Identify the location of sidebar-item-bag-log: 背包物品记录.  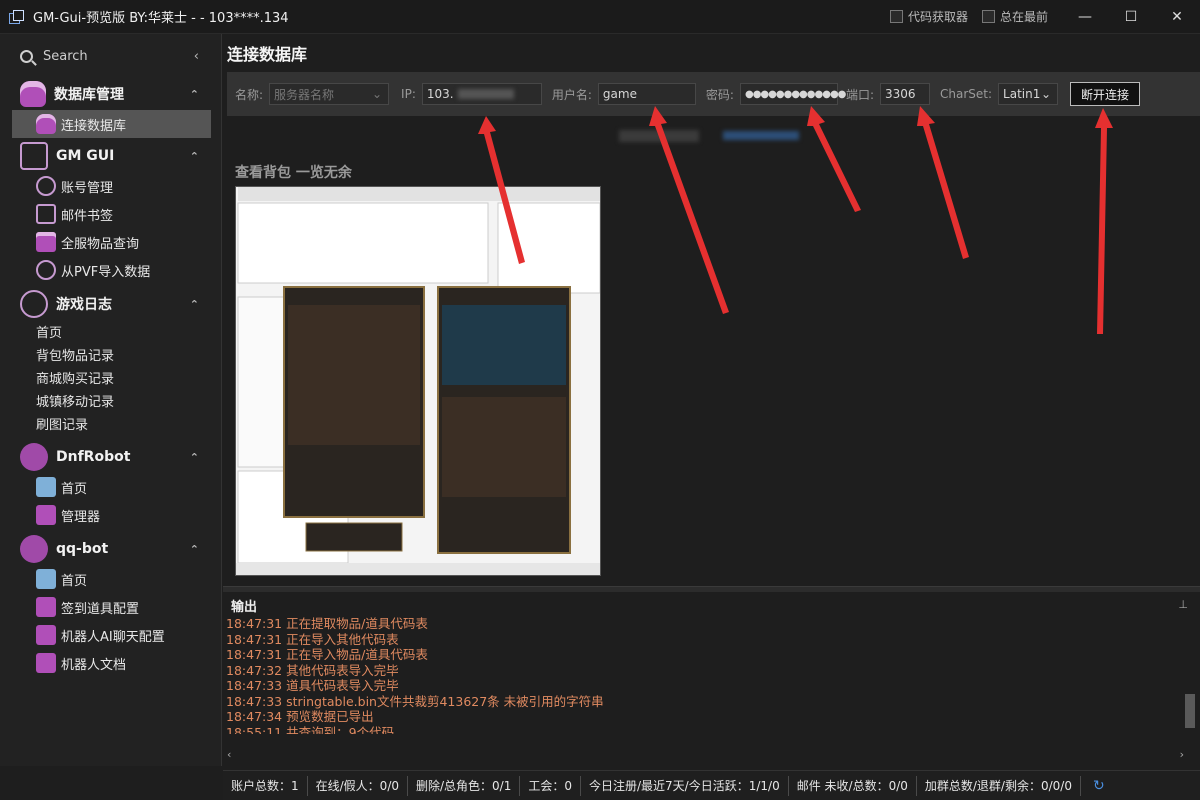
(110, 354).